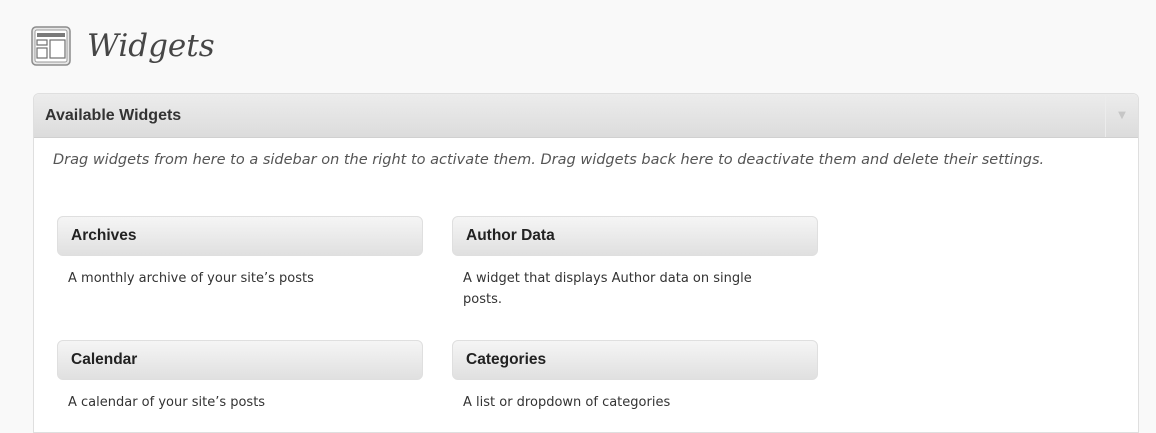 Image resolution: width=1156 pixels, height=433 pixels. What do you see at coordinates (240, 236) in the screenshot?
I see `widget-title-bar: Archives` at bounding box center [240, 236].